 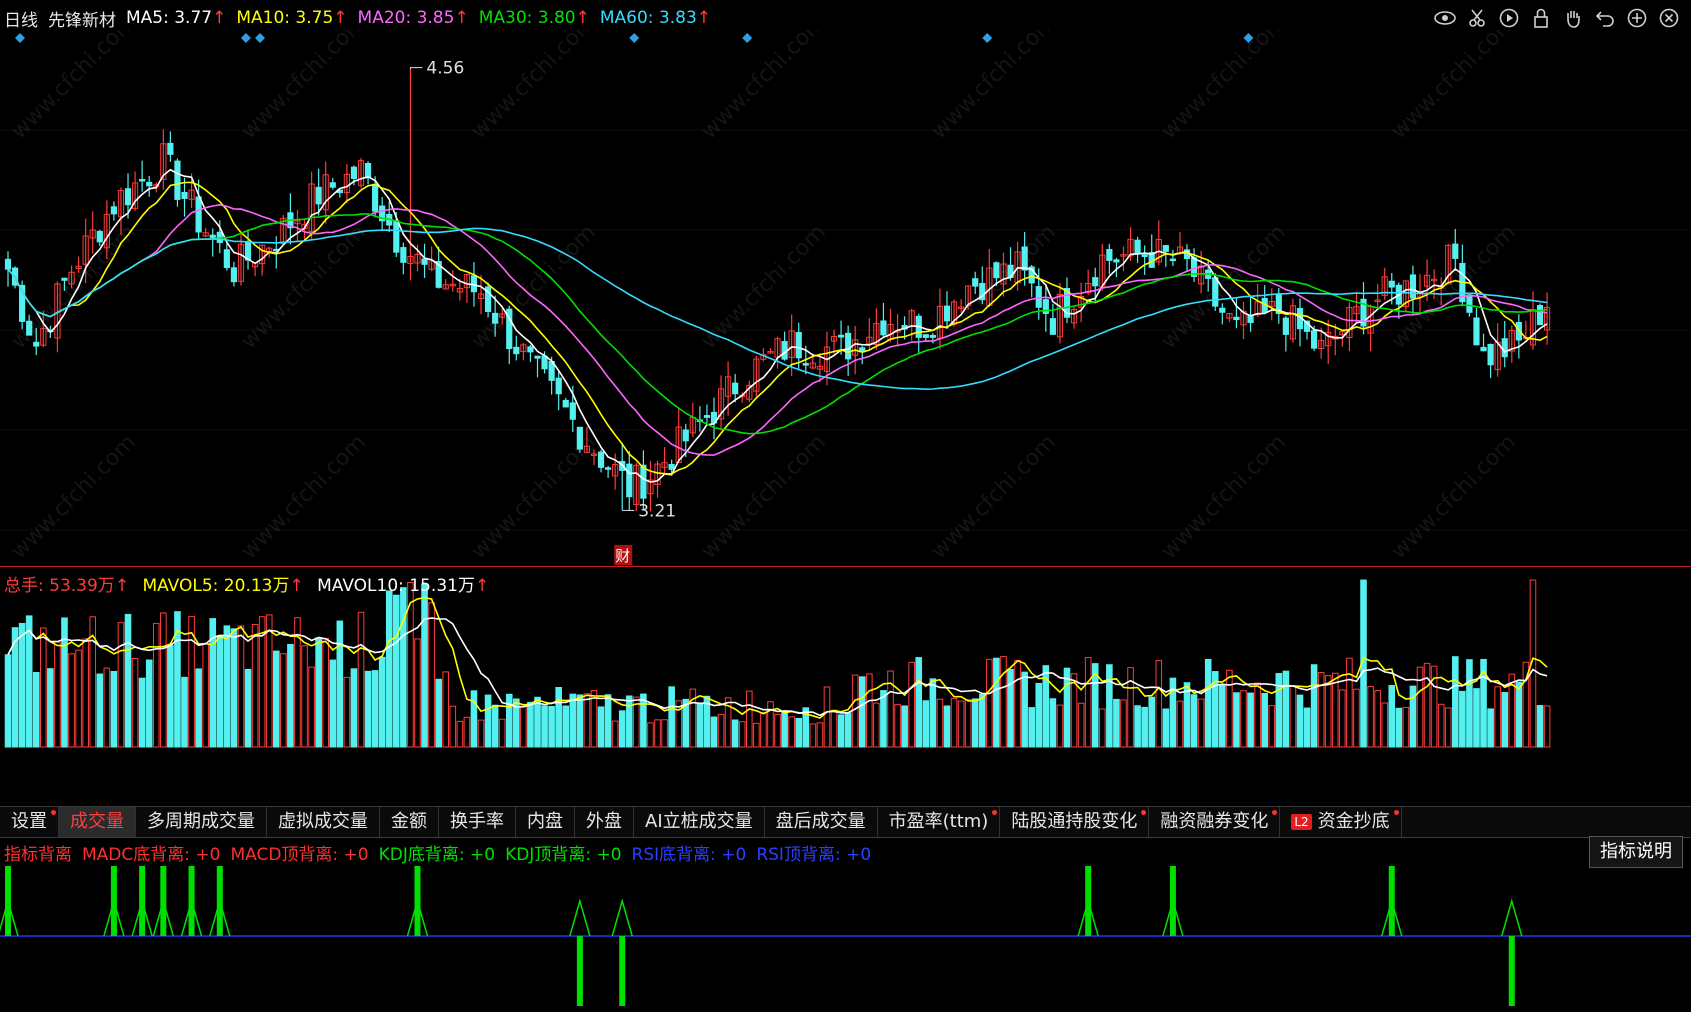 I want to click on zoom-in-icon, so click(x=1637, y=18).